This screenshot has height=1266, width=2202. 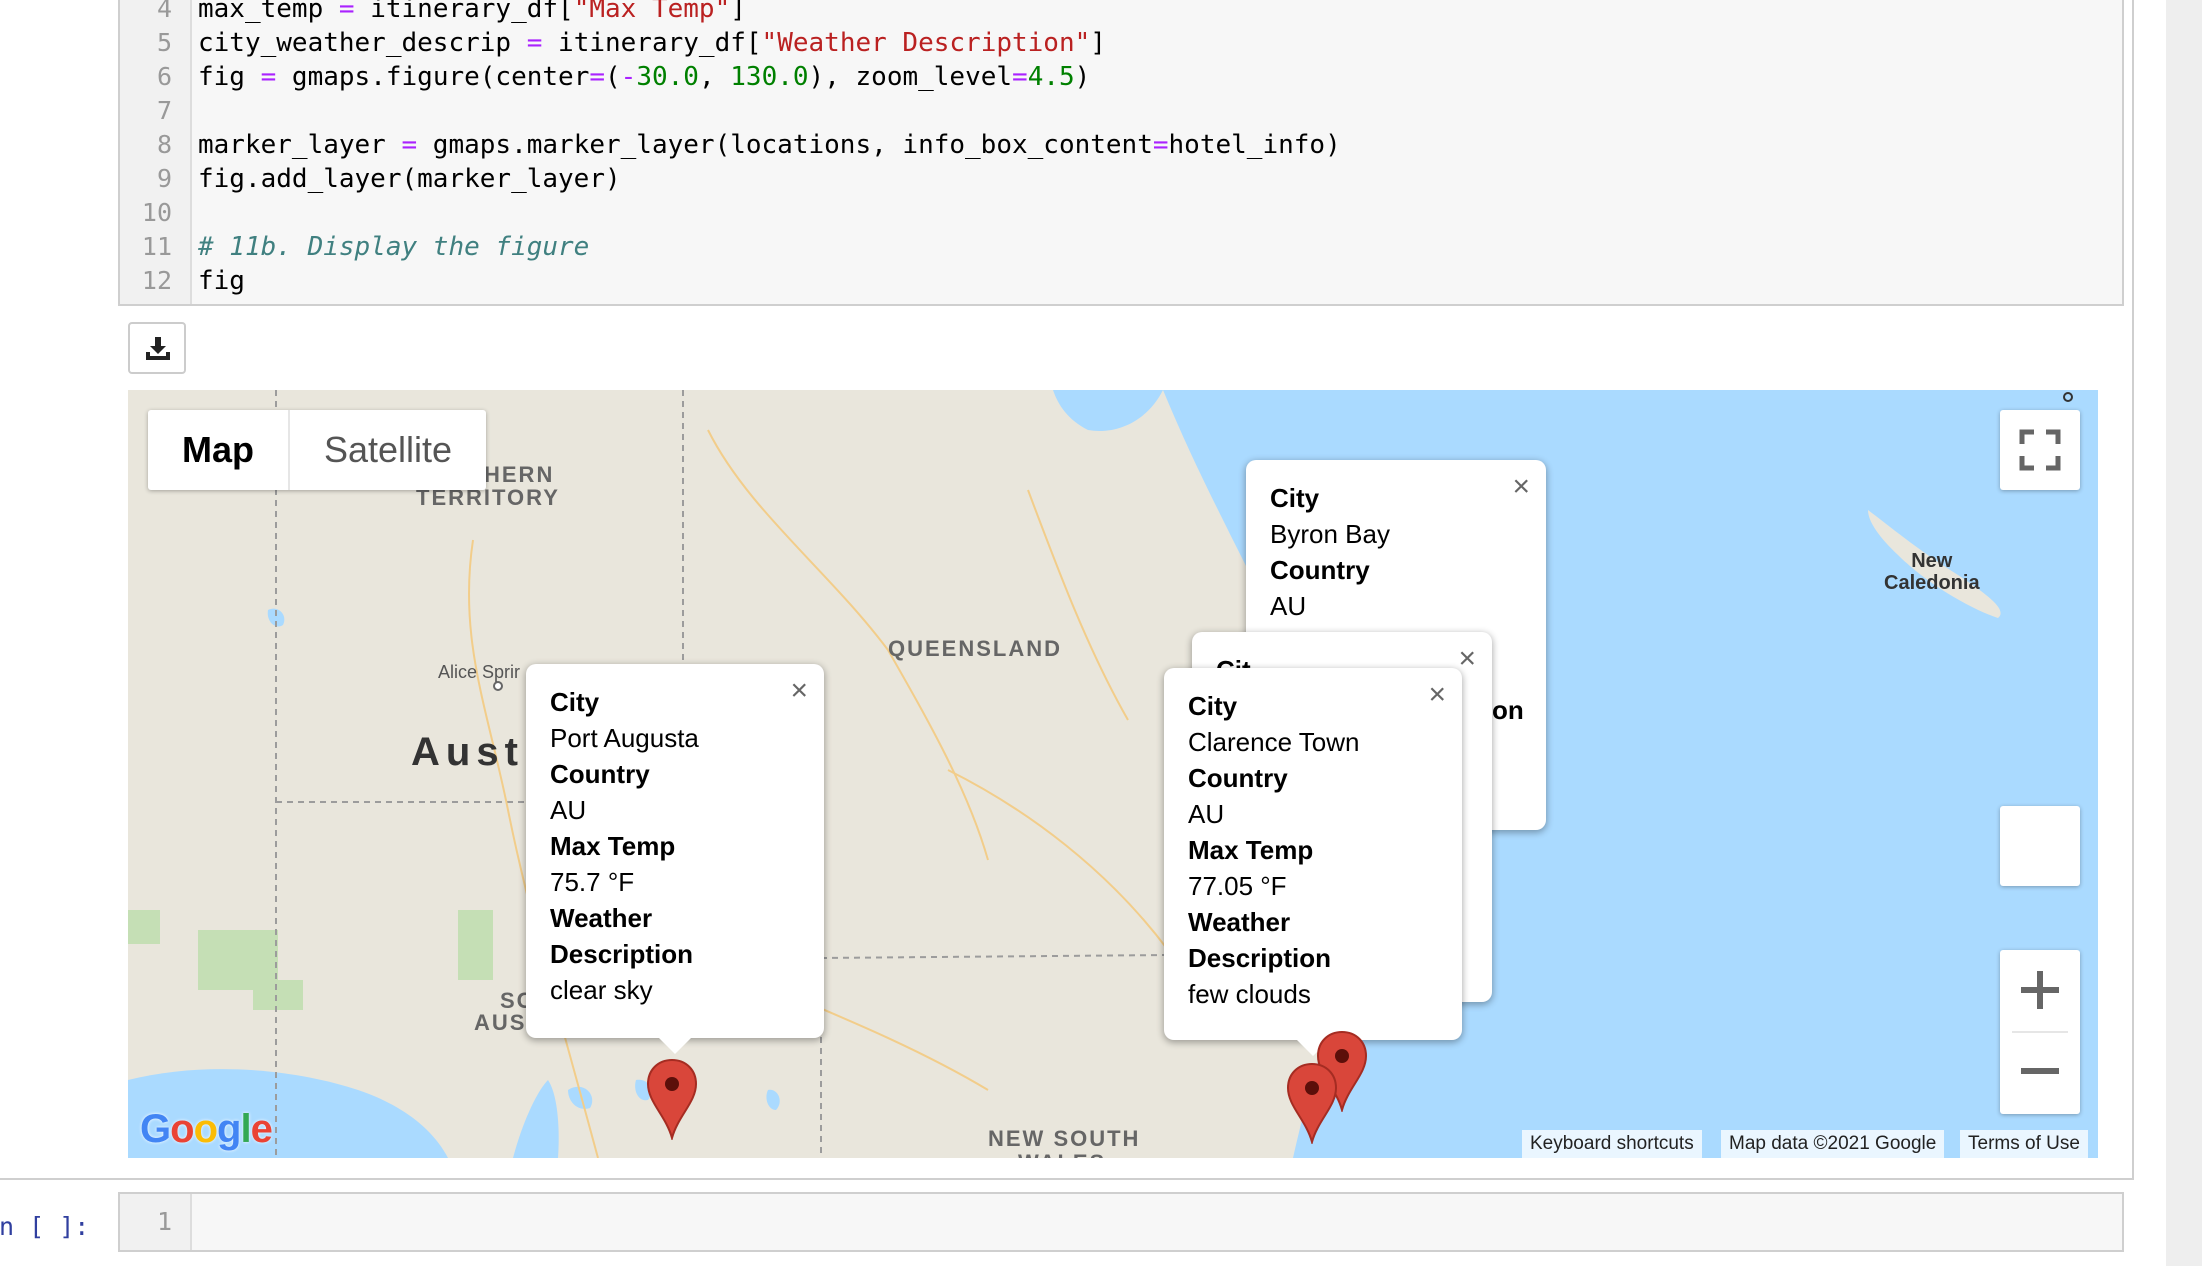 I want to click on line-number: 6, so click(x=164, y=76).